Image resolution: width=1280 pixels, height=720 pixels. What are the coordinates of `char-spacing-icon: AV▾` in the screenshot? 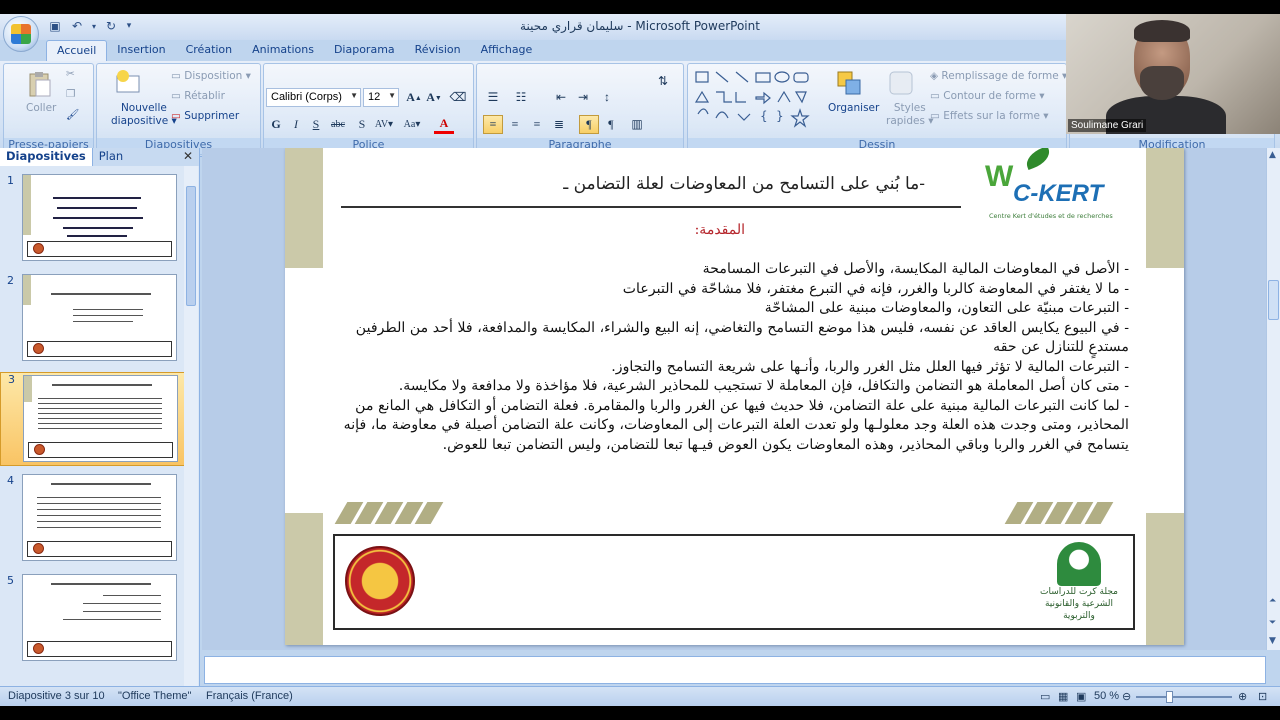 It's located at (384, 124).